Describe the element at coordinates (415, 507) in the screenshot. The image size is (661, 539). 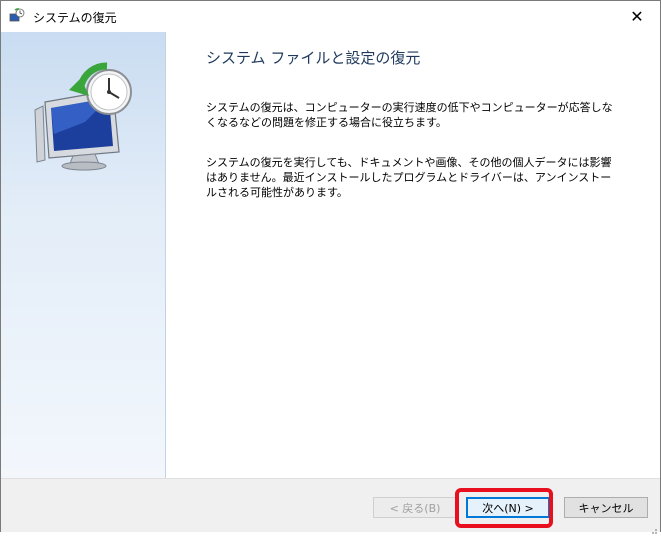
I see `back-button: < 戻る(B)` at that location.